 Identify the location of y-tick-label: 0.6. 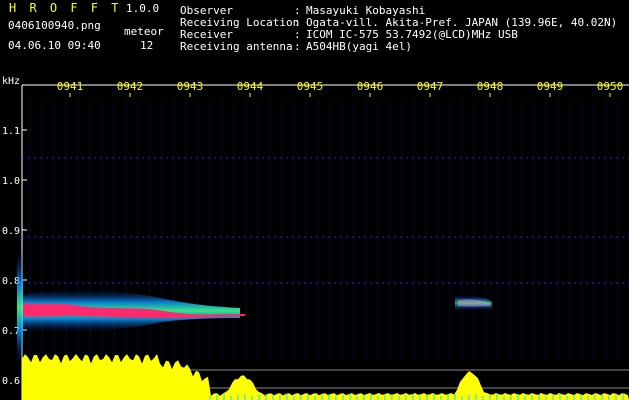
(11, 381).